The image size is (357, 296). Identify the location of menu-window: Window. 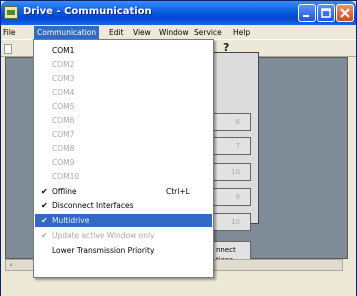
(174, 32).